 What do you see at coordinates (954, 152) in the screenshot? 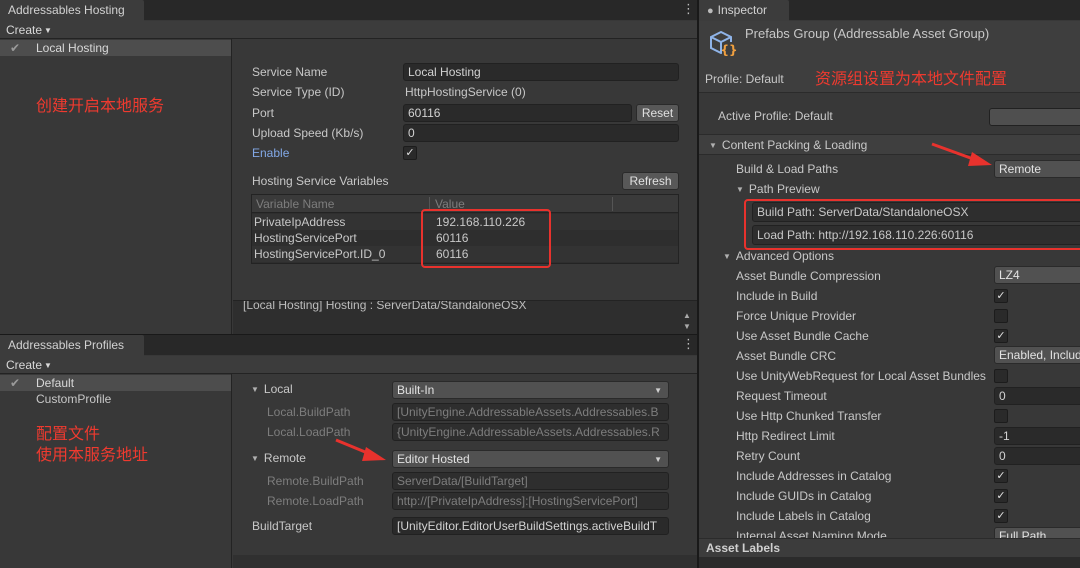
I see `arrow-to-build-load-paths` at bounding box center [954, 152].